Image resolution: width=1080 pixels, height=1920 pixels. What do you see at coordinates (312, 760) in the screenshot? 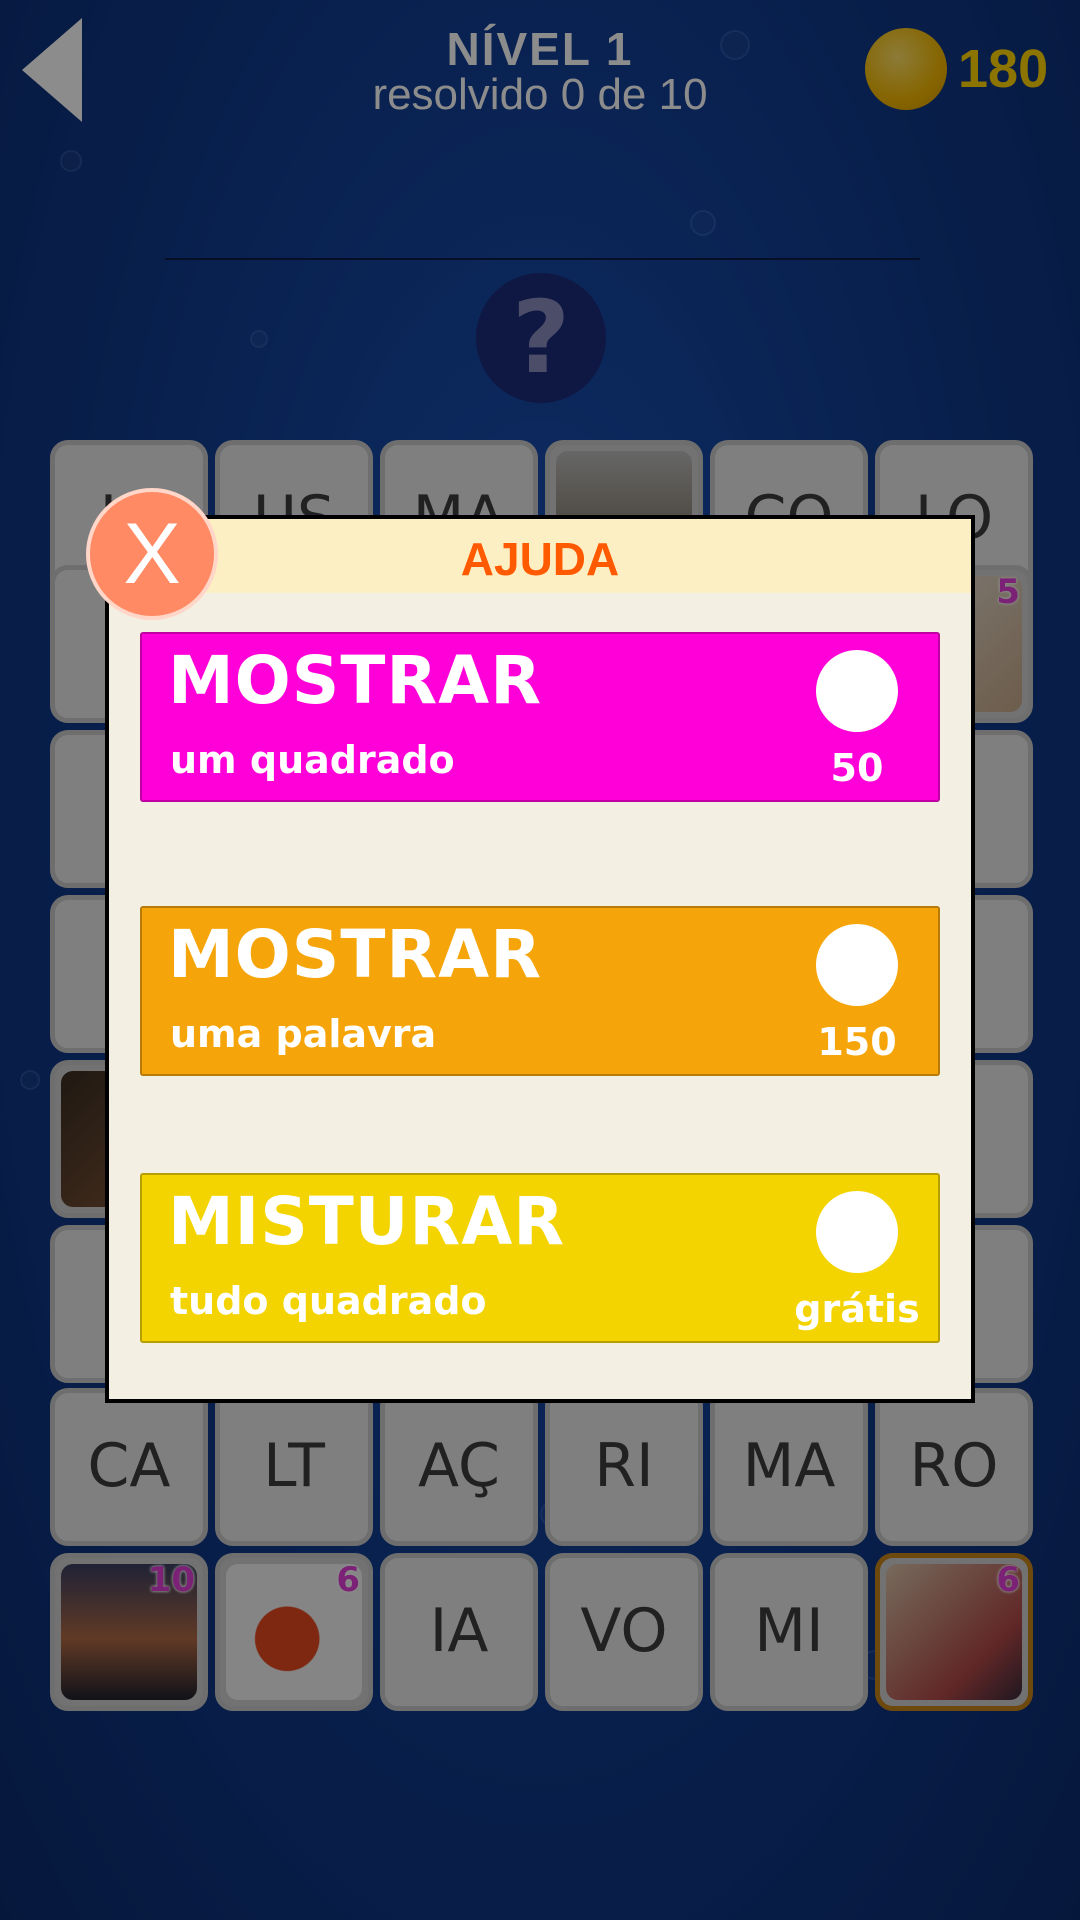
I see `option-description: um quadrado` at bounding box center [312, 760].